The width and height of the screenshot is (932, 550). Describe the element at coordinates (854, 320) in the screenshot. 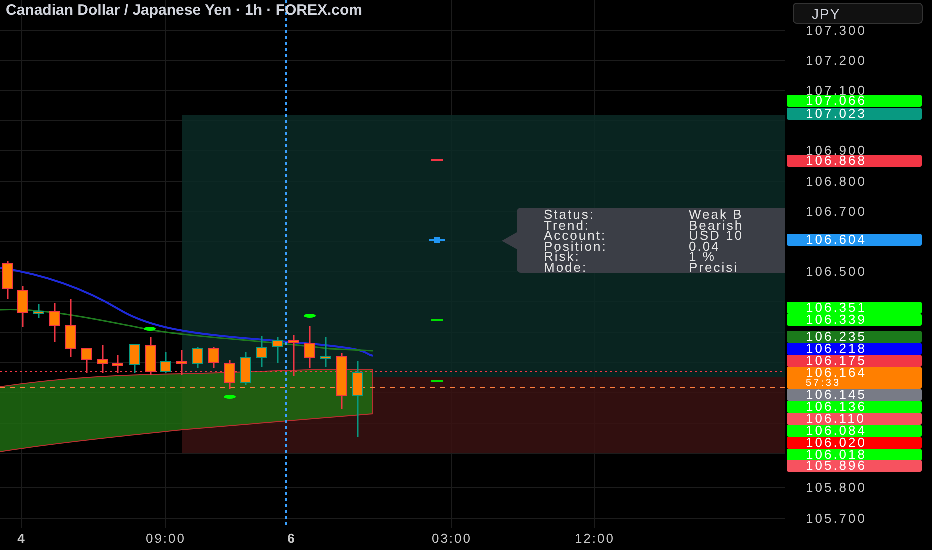

I see `price-tag: 106.339` at that location.